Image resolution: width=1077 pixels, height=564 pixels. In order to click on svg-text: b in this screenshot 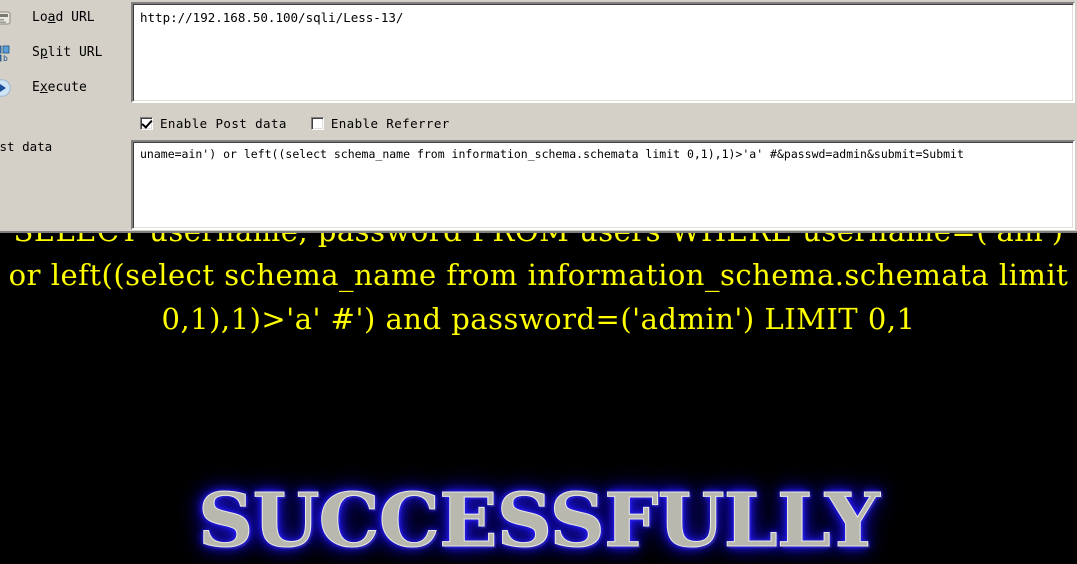, I will do `click(5, 58)`.